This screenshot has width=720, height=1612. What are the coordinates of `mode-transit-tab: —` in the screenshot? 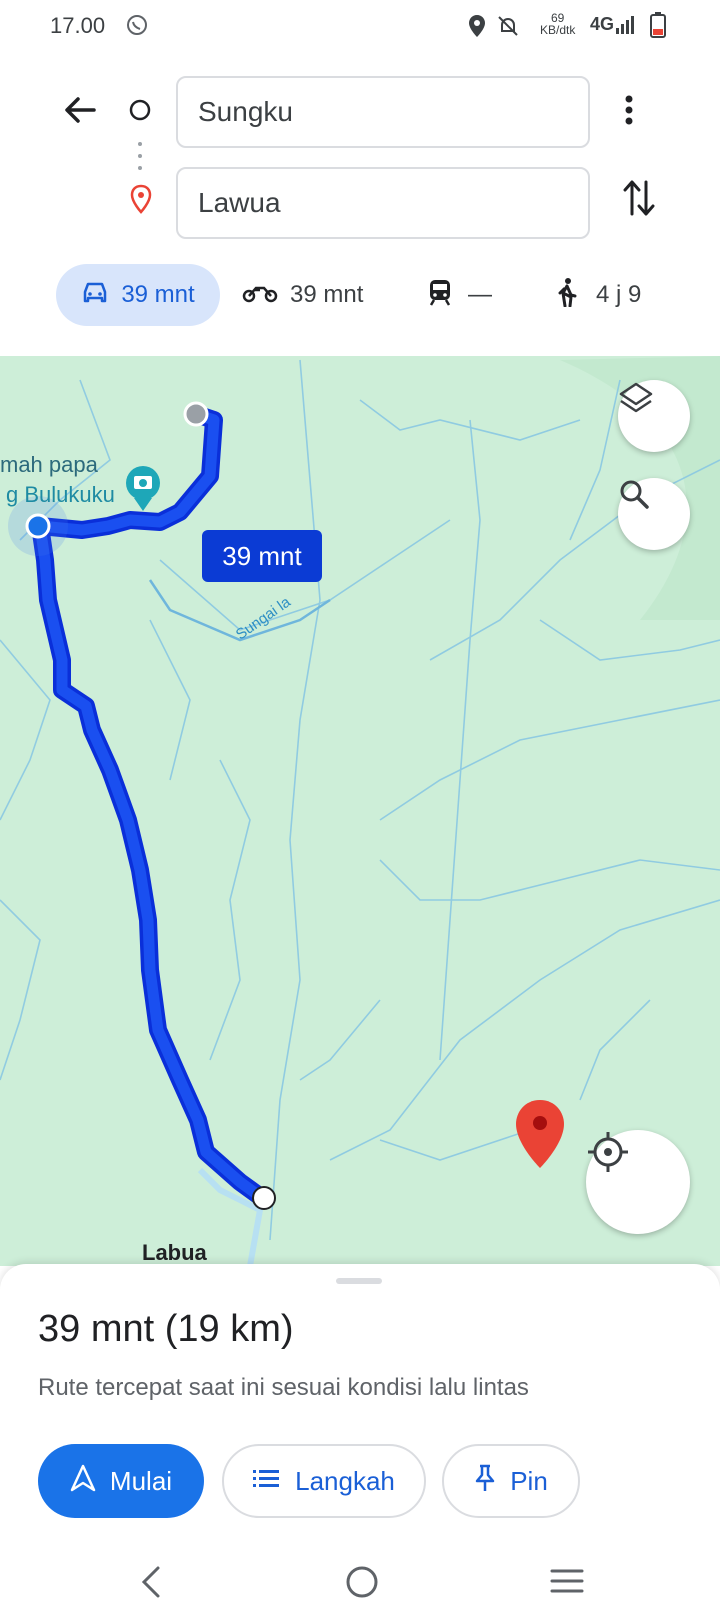 It's located at (460, 295).